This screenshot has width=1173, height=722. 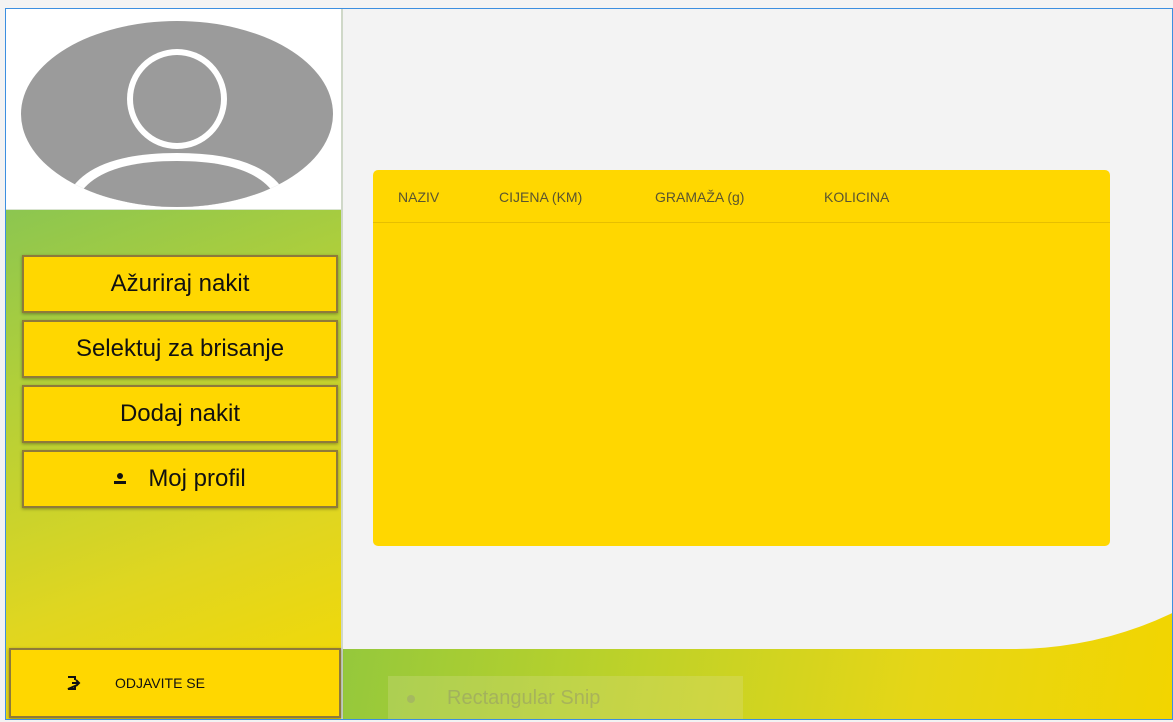 I want to click on update-jewelry-label: Ažuriraj nakit, so click(x=180, y=283).